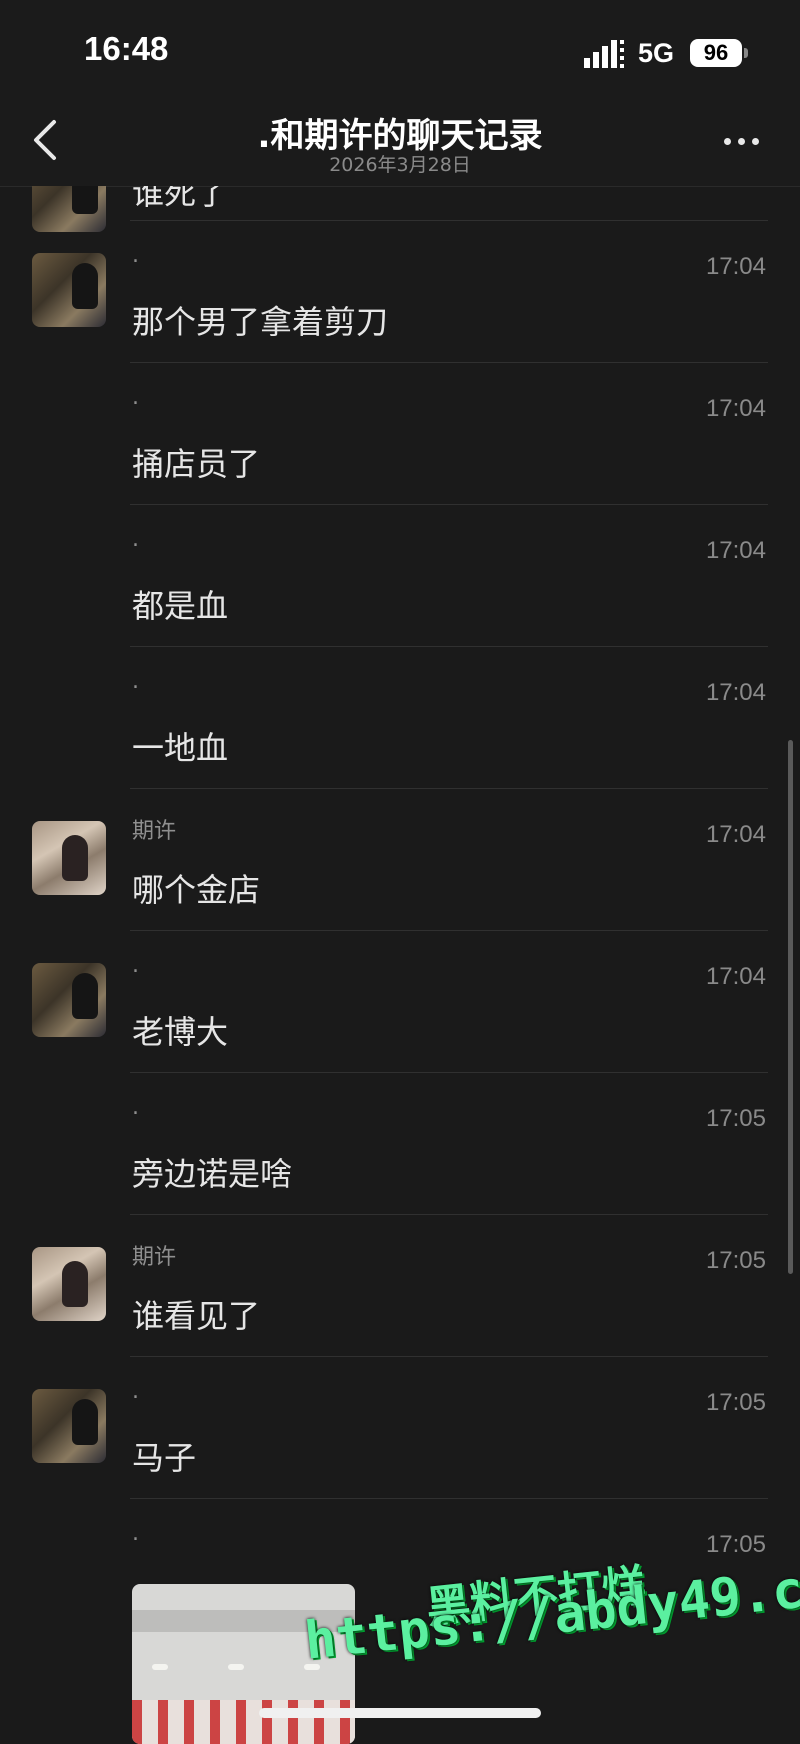 The height and width of the screenshot is (1744, 800). I want to click on battery-tip, so click(746, 53).